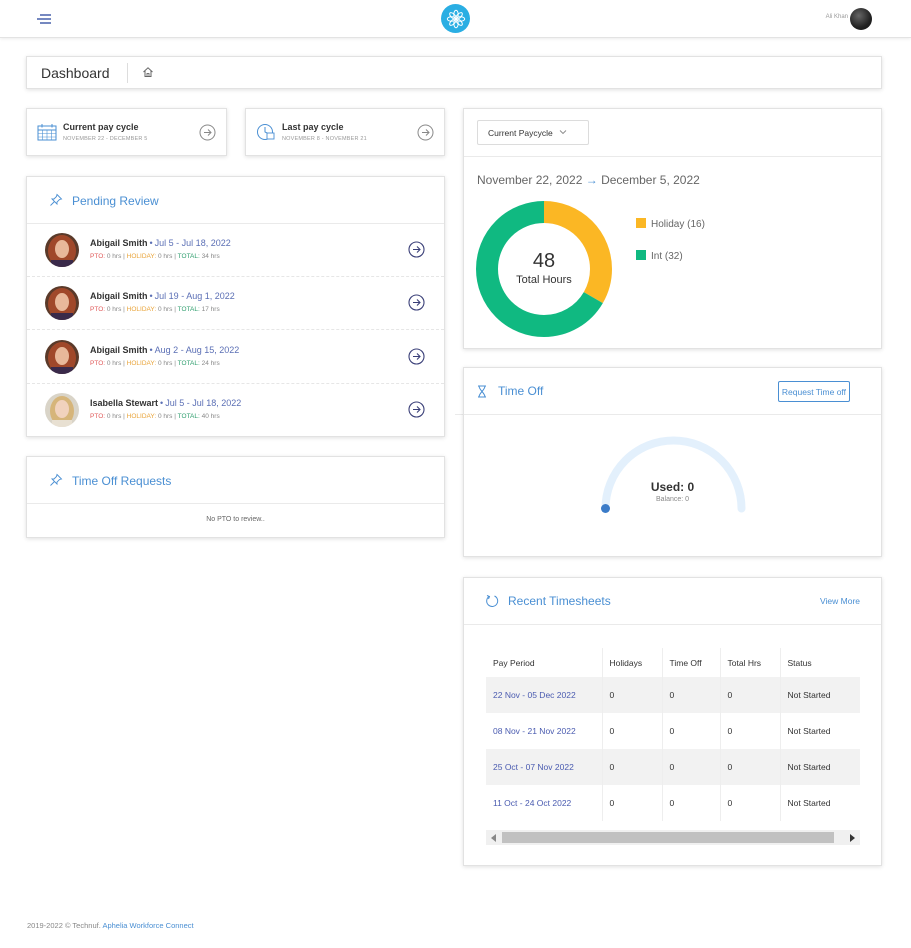  Describe the element at coordinates (667, 256) in the screenshot. I see `legend-label: Int (32)` at that location.